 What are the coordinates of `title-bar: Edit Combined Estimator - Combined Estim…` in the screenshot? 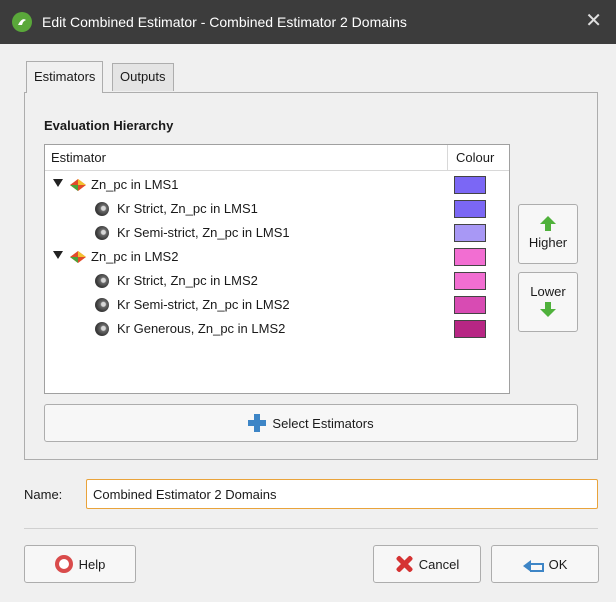 It's located at (308, 22).